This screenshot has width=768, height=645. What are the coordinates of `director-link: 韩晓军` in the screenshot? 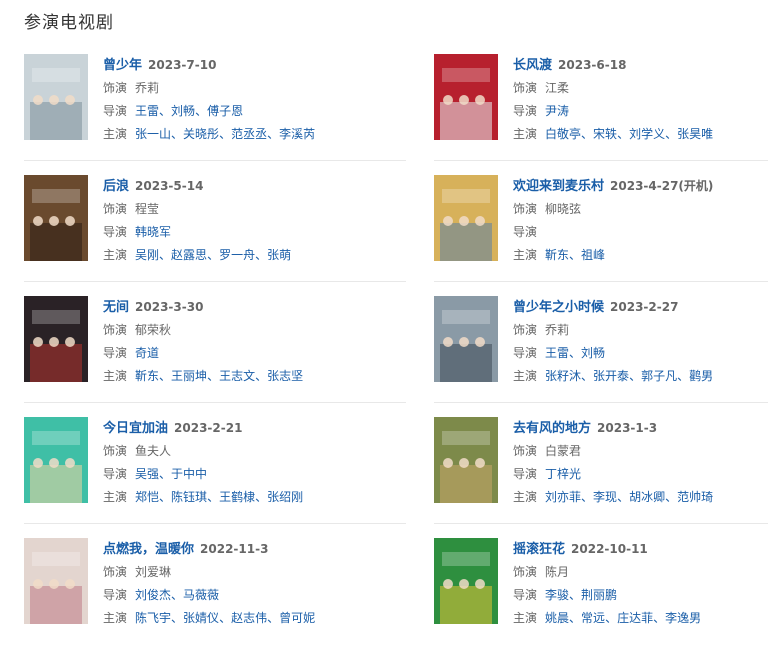 It's located at (153, 232).